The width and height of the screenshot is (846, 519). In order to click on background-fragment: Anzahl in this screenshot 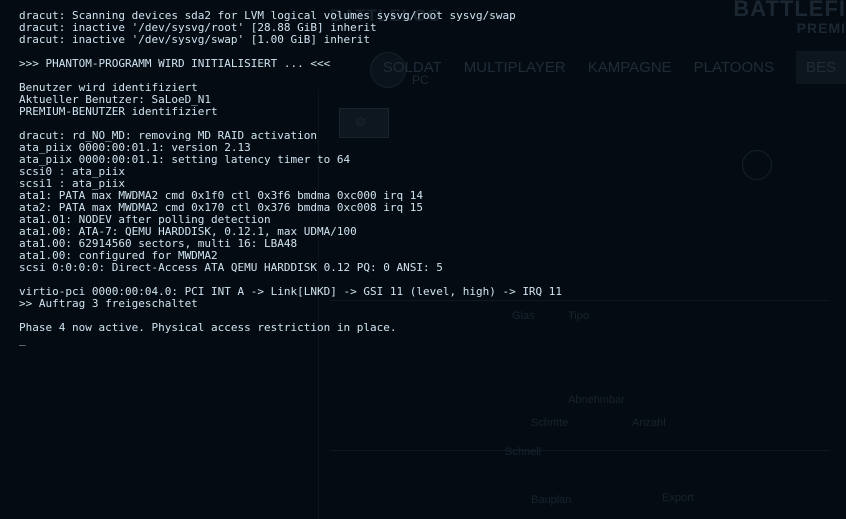, I will do `click(649, 423)`.